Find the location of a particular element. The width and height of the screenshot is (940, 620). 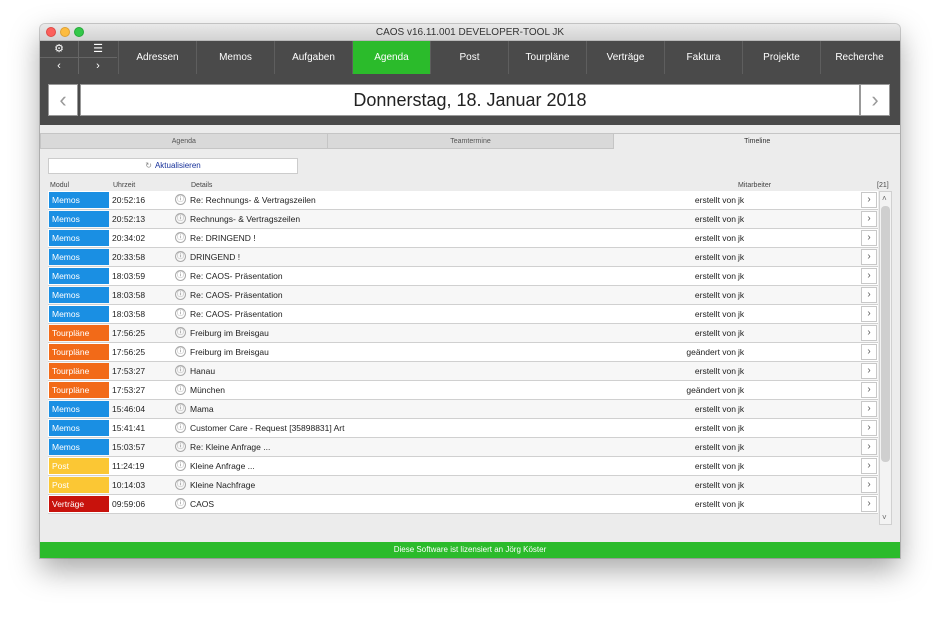

title-bar: CAOS v16.11.001 DEVELOPER-TOOL JK is located at coordinates (470, 32).